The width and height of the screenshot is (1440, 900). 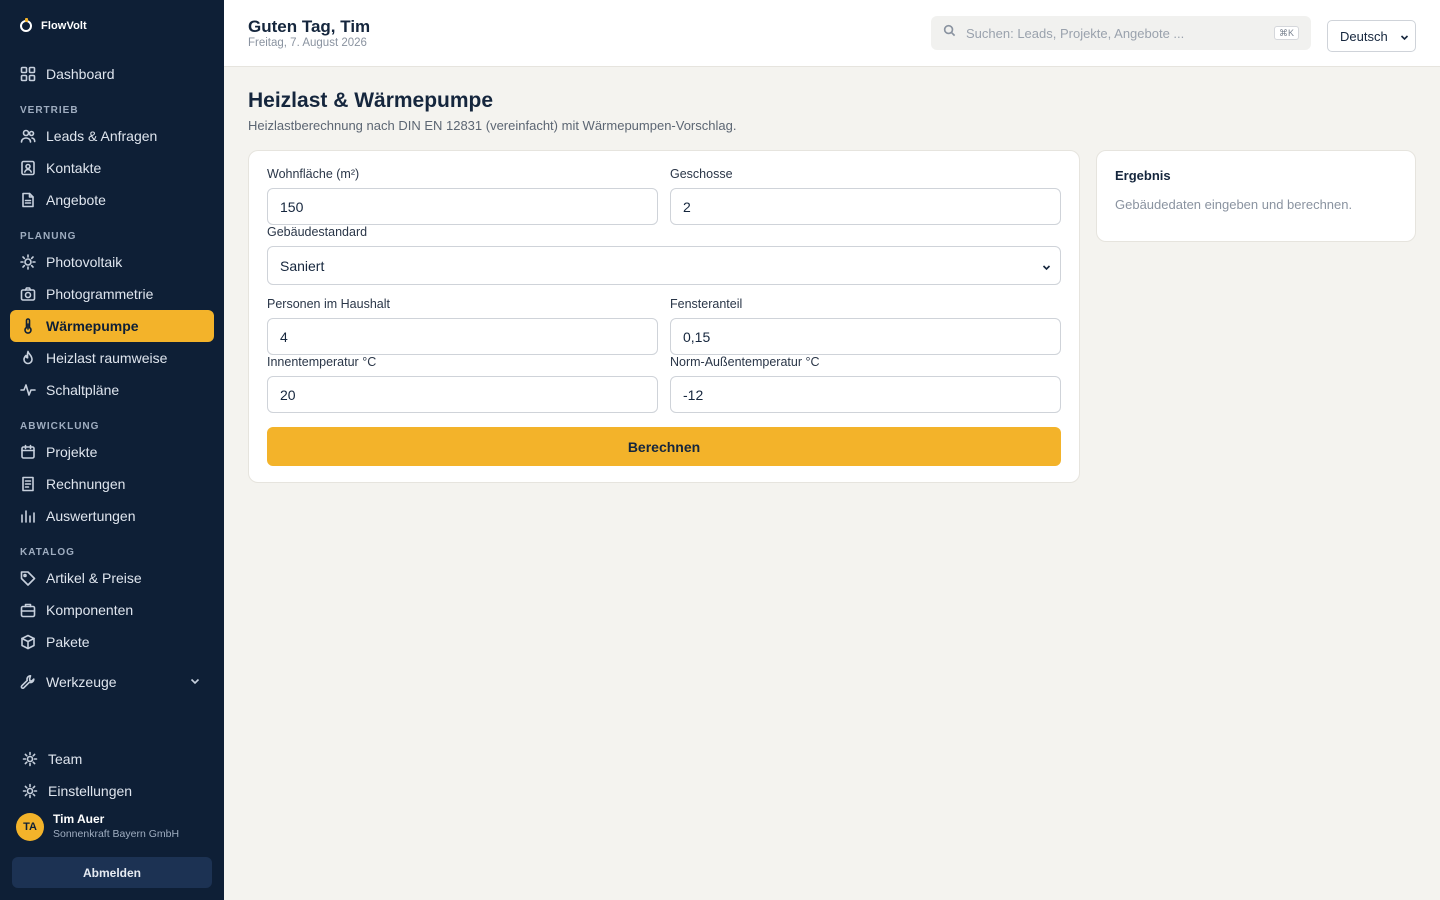 I want to click on sidebar-item-label: Artikel & Preise, so click(x=94, y=578).